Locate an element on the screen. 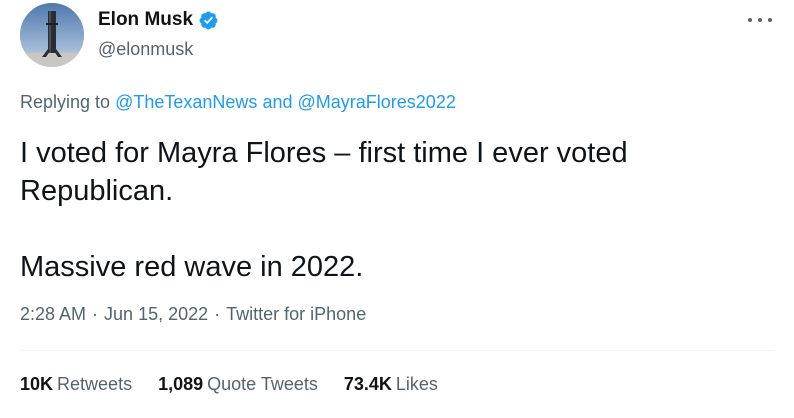  avatar is located at coordinates (52, 35).